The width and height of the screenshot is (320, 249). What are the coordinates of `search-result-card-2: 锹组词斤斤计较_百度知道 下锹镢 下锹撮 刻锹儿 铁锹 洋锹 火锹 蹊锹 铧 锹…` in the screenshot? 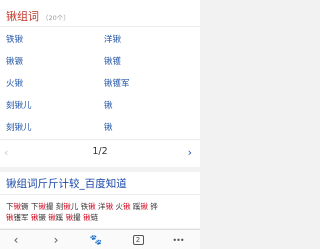 It's located at (100, 200).